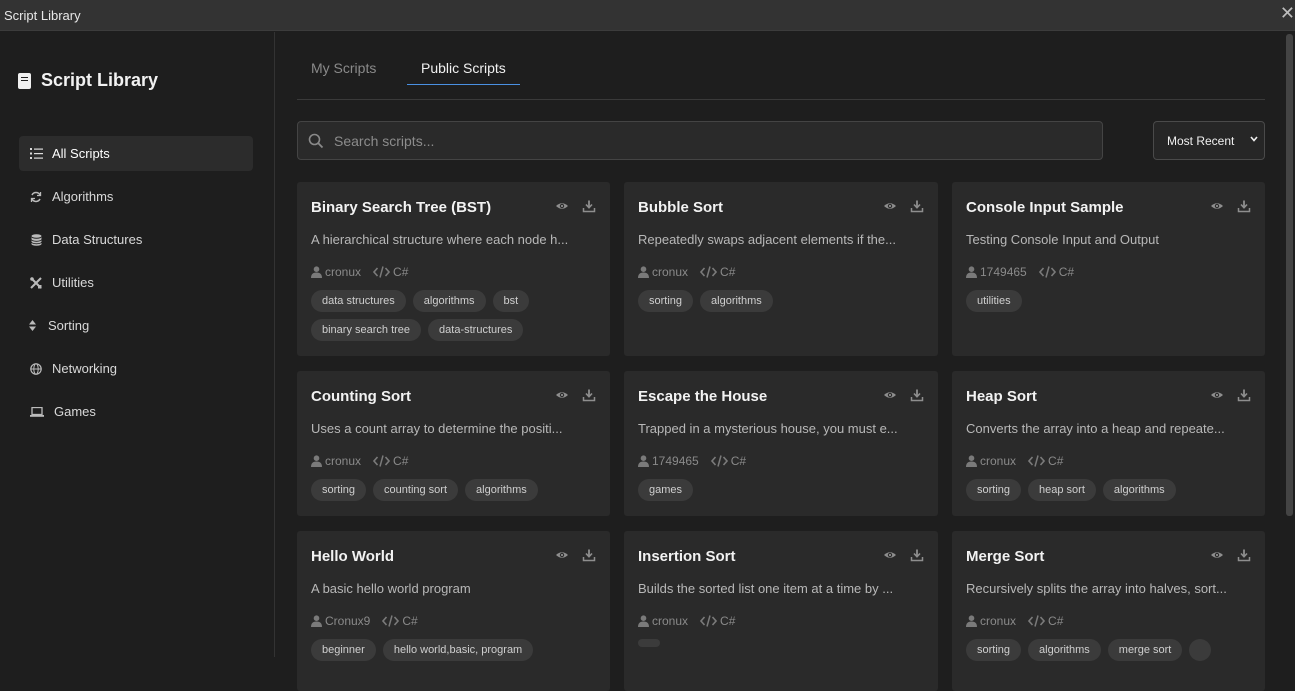 The width and height of the screenshot is (1295, 691). What do you see at coordinates (666, 490) in the screenshot?
I see `tag-chip: games` at bounding box center [666, 490].